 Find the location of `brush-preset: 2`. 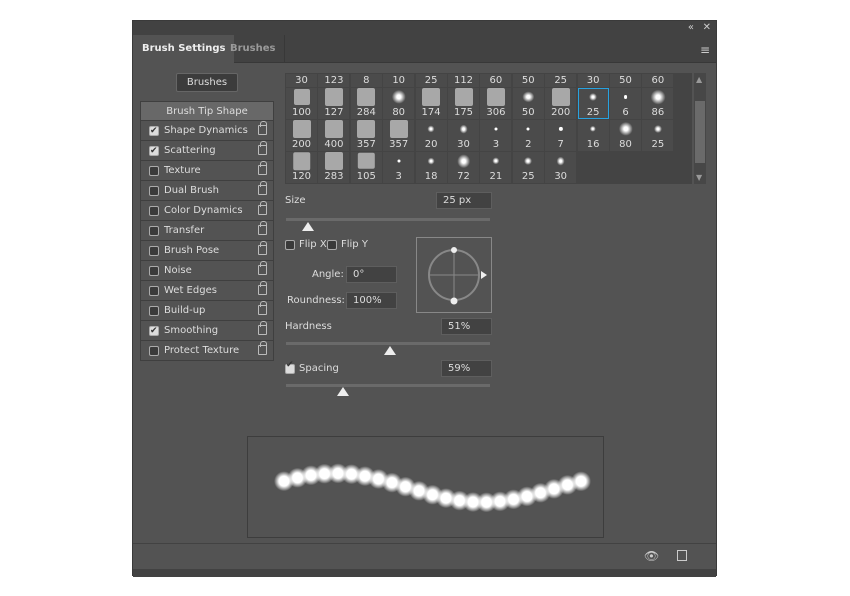

brush-preset: 2 is located at coordinates (528, 135).